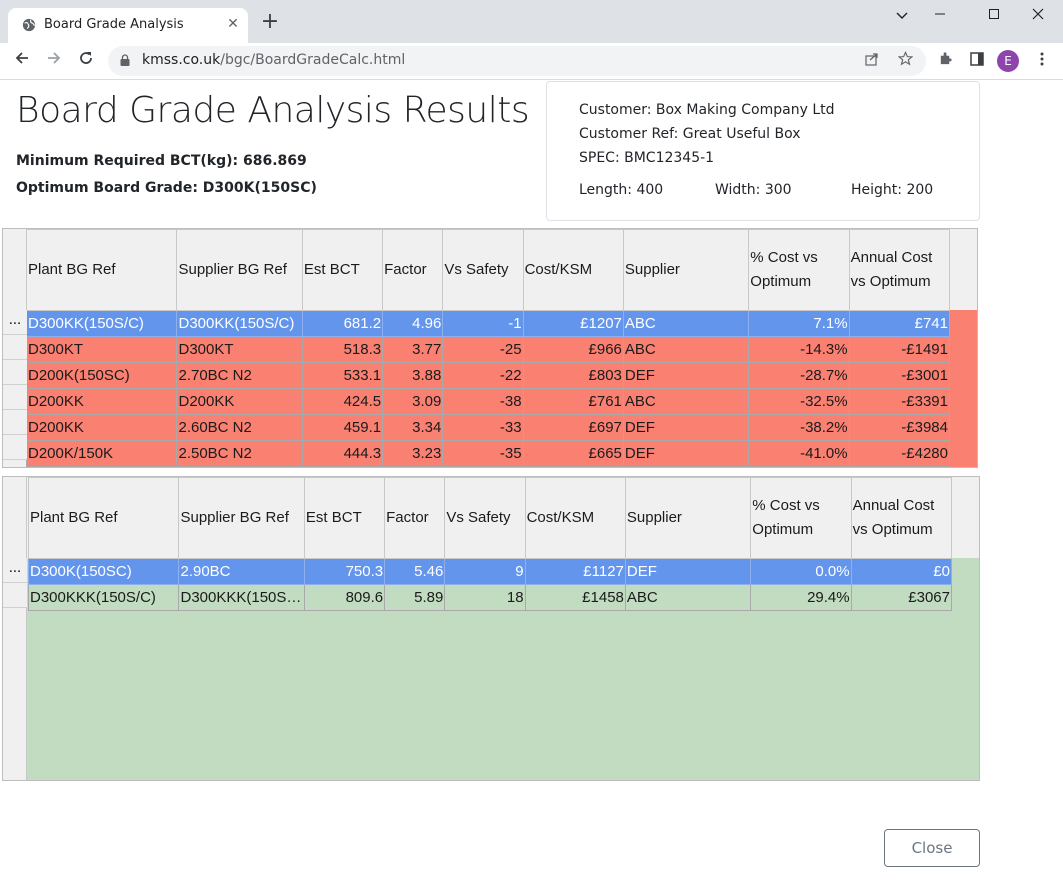 Image resolution: width=1063 pixels, height=888 pixels. I want to click on cell-vs-safety: -38, so click(483, 401).